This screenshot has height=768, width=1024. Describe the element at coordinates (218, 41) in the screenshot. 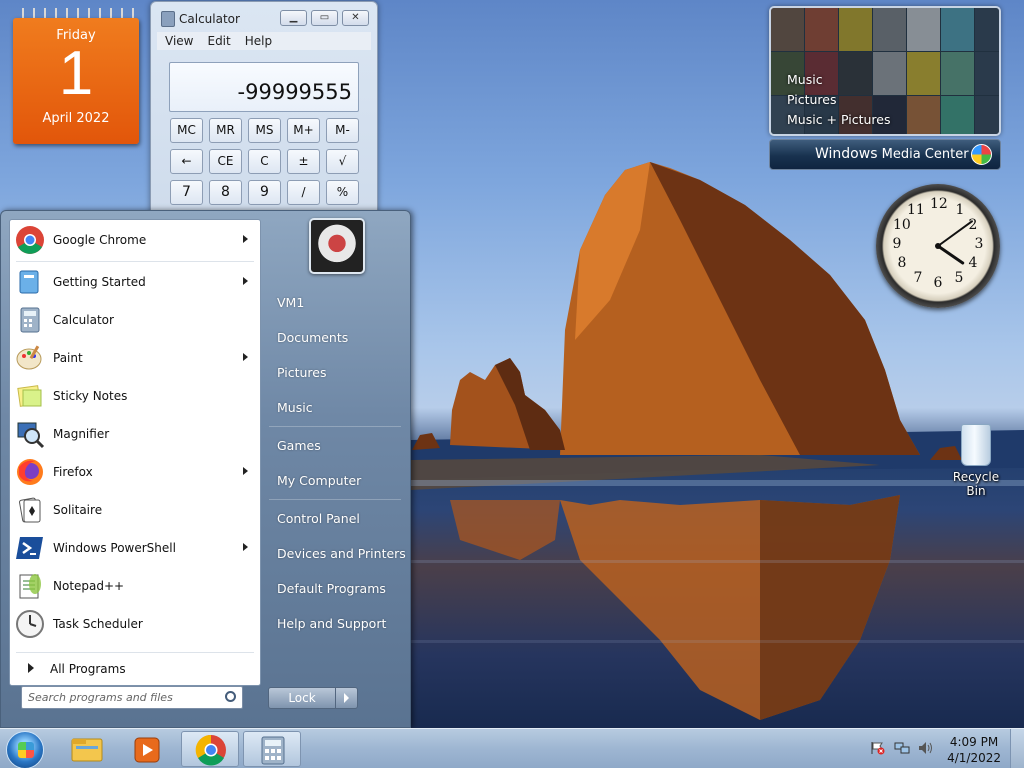

I see `menu-edit: Edit` at that location.